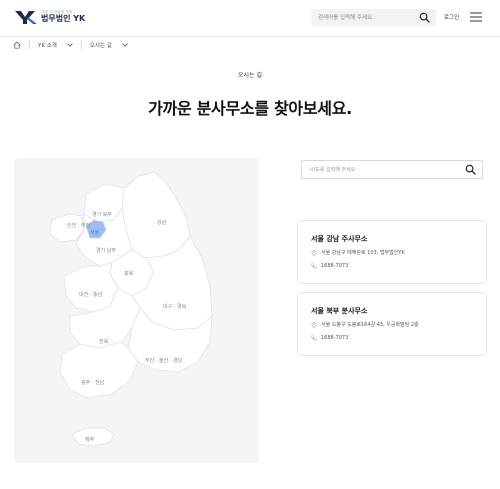 The image size is (500, 489). What do you see at coordinates (91, 294) in the screenshot?
I see `region-label-daejeon: 대전 · 충남` at bounding box center [91, 294].